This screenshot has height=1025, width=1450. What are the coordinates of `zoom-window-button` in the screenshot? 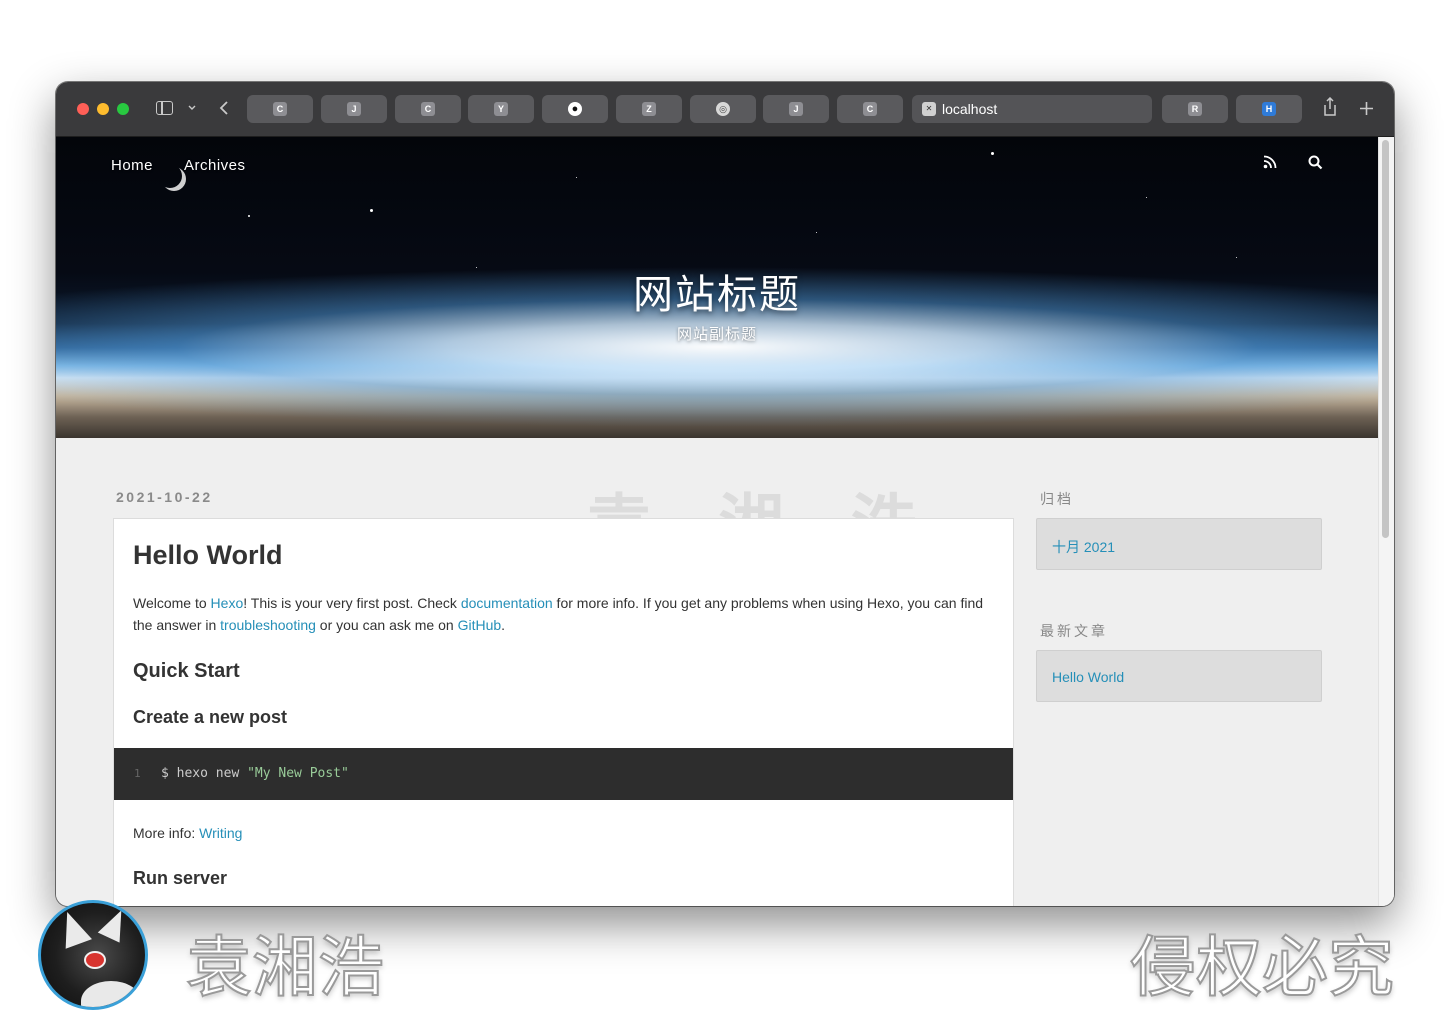 It's located at (123, 109).